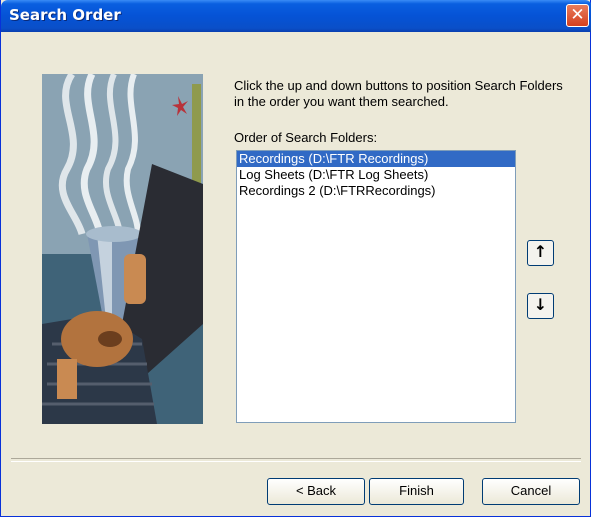  What do you see at coordinates (296, 16) in the screenshot?
I see `title-bar: Search Order ✕` at bounding box center [296, 16].